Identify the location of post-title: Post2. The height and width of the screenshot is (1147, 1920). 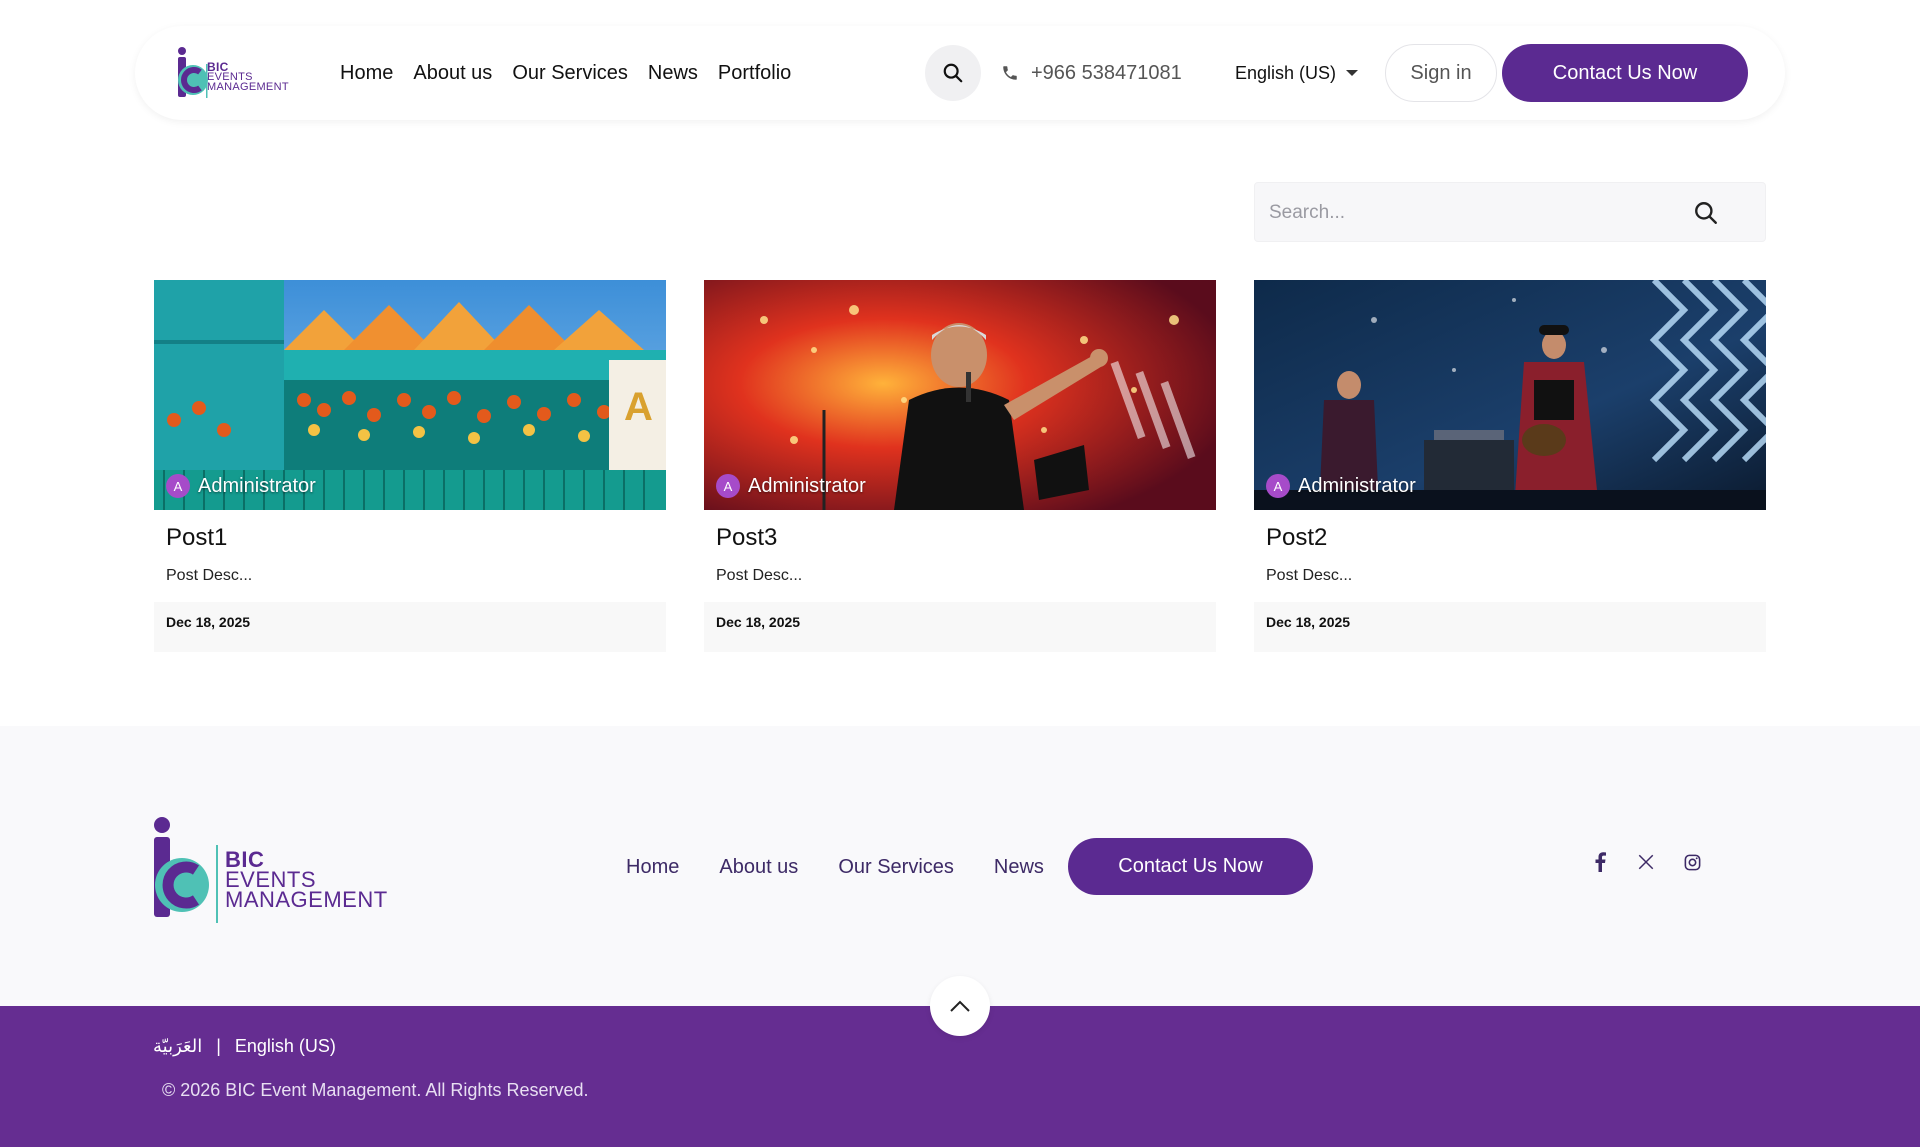
(1296, 538).